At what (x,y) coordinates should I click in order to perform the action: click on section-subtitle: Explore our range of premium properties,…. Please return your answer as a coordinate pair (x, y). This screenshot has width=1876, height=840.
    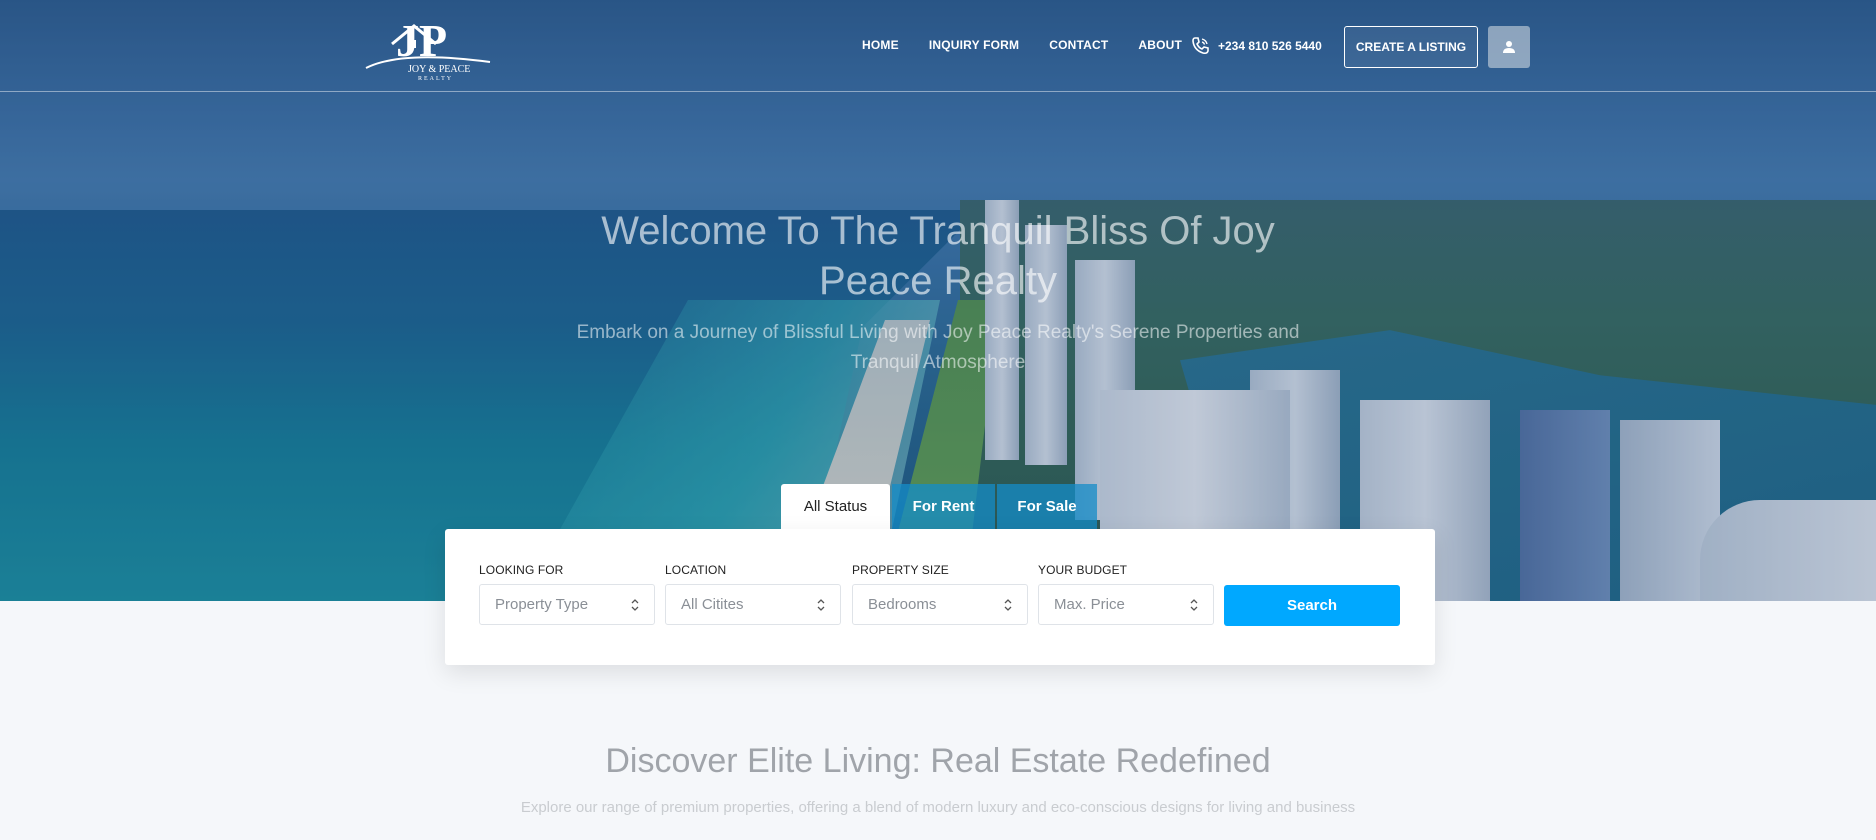
    Looking at the image, I should click on (938, 807).